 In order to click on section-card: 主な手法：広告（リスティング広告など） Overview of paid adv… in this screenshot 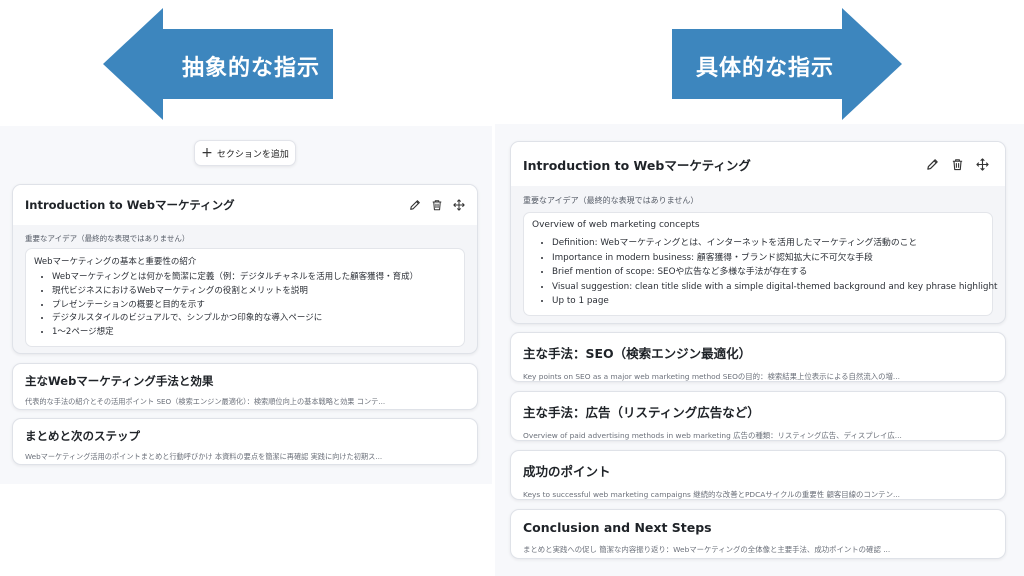, I will do `click(758, 416)`.